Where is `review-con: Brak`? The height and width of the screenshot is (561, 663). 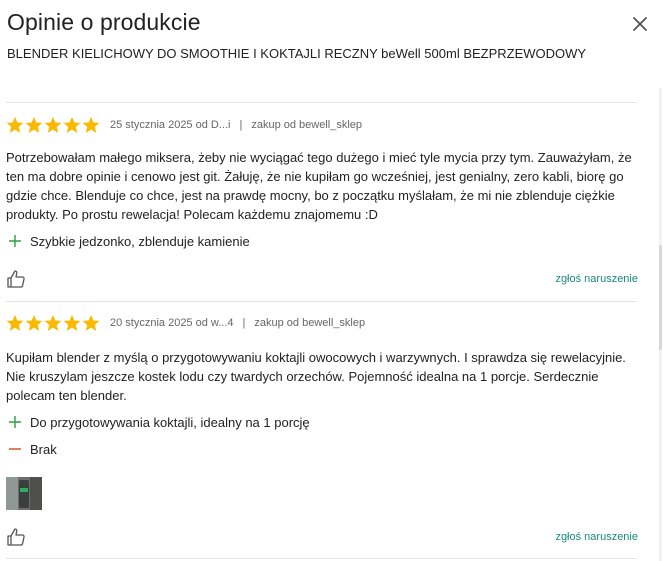
review-con: Brak is located at coordinates (322, 449).